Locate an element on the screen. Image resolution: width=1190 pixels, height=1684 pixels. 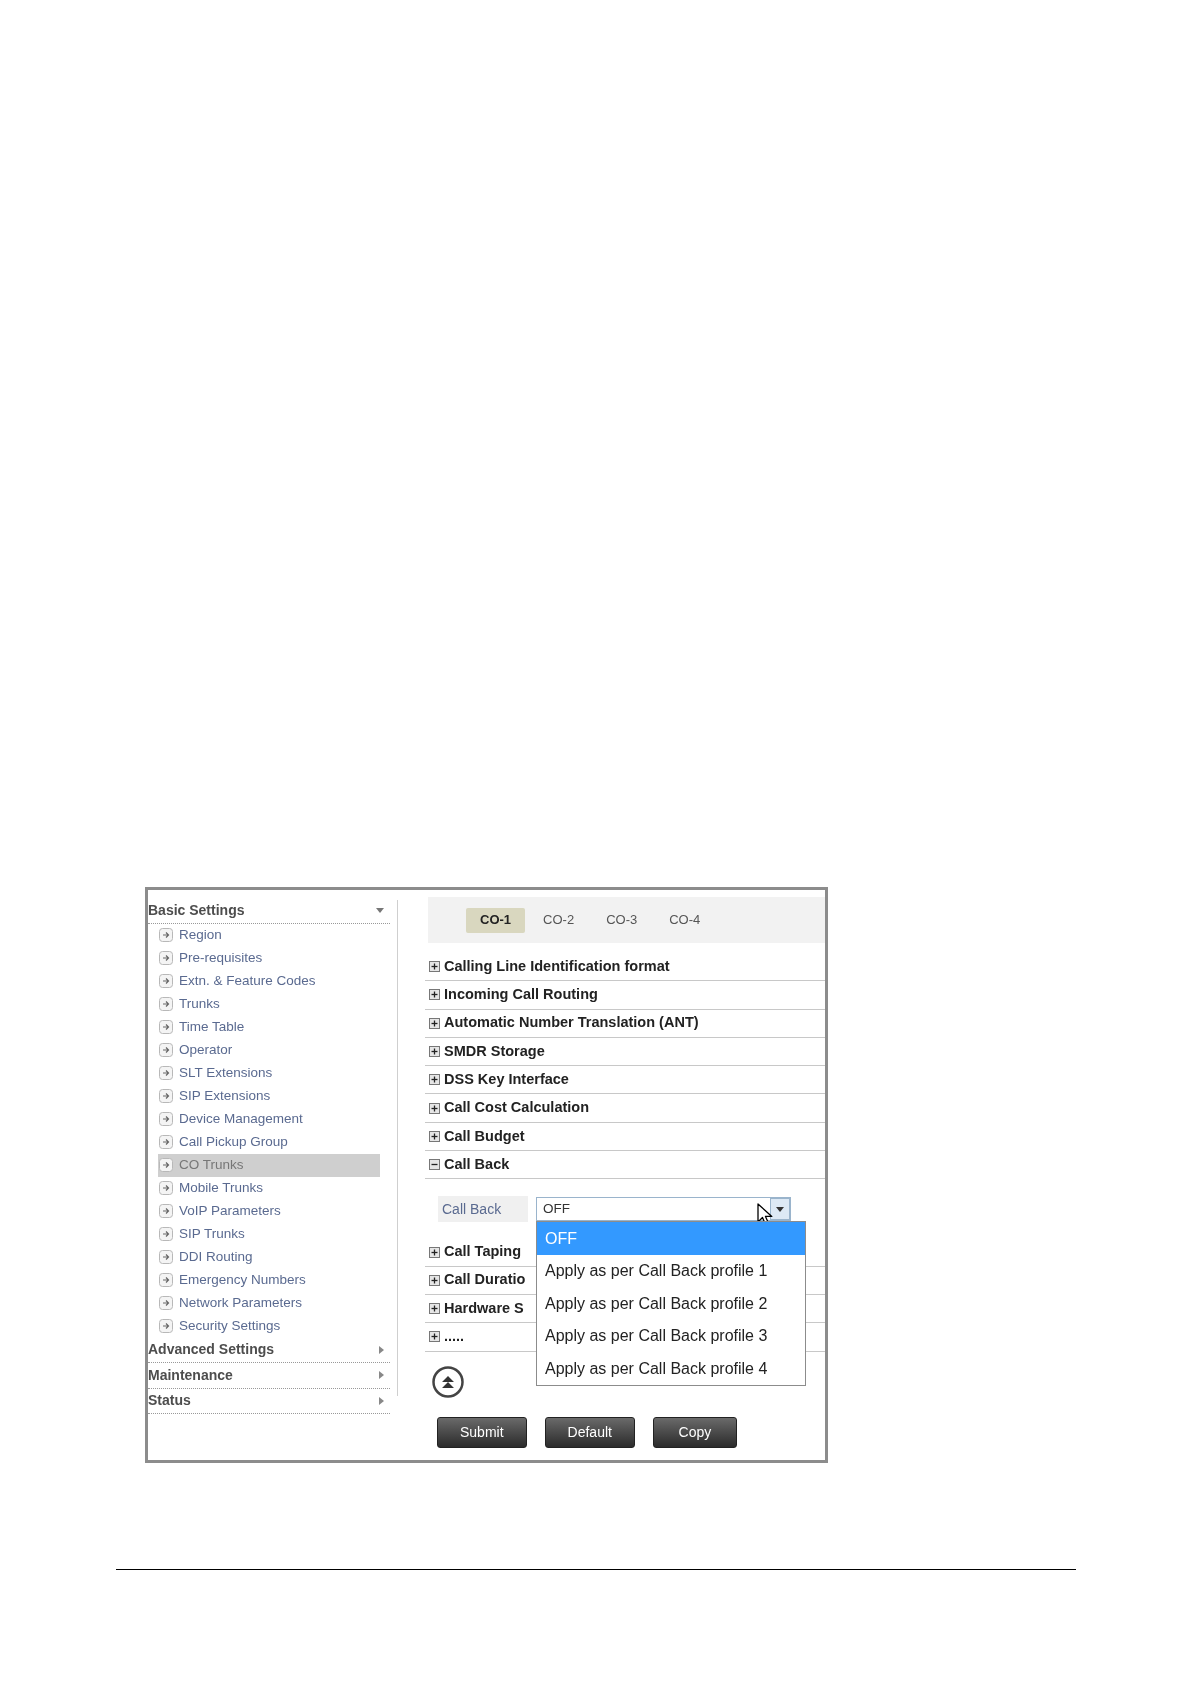
menu-item: Region is located at coordinates (269, 935).